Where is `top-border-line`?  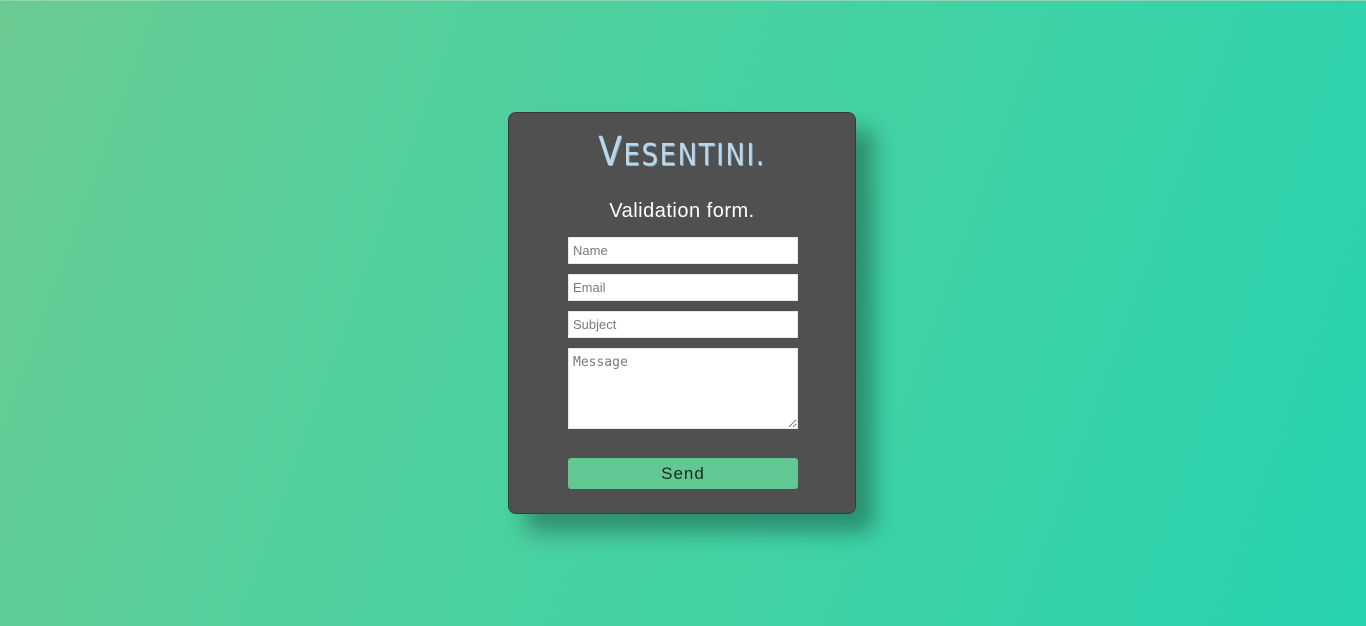 top-border-line is located at coordinates (683, 0).